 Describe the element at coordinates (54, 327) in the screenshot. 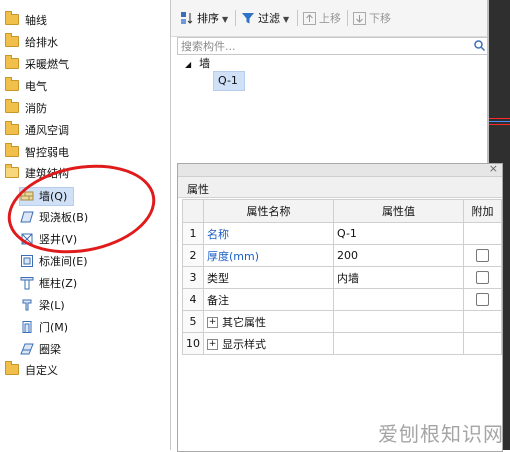

I see `tree-item-label: 门(M)` at that location.